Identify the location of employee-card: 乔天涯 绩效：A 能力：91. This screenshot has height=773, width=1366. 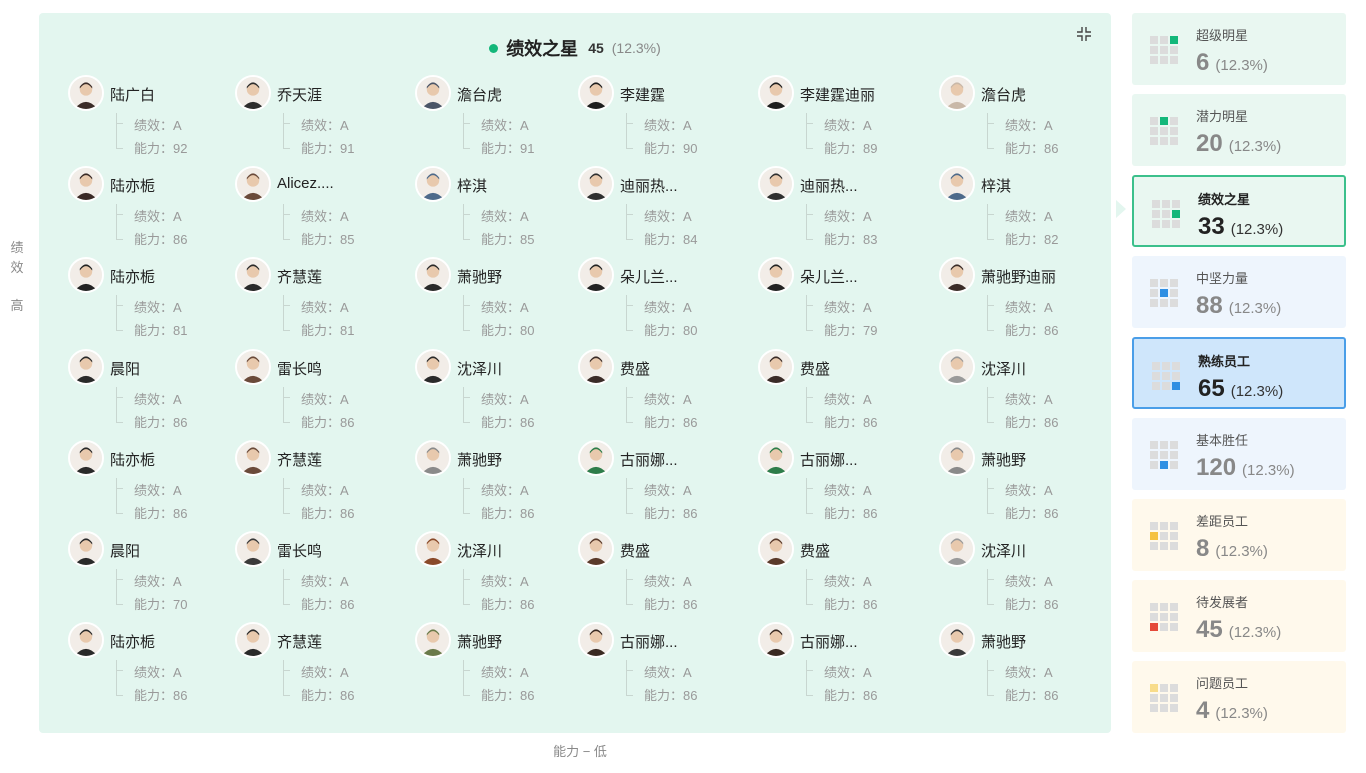
(320, 117).